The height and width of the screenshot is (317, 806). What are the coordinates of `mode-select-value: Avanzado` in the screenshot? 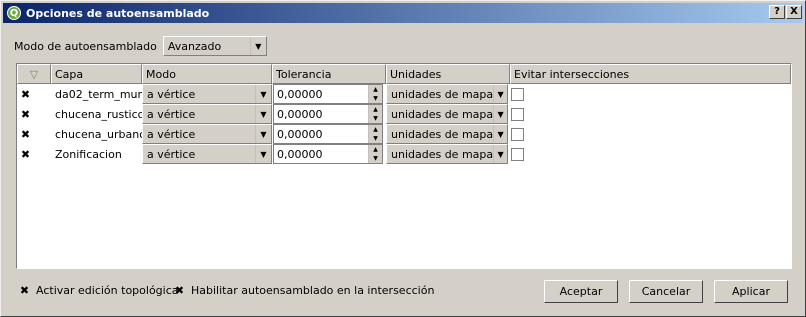 It's located at (194, 46).